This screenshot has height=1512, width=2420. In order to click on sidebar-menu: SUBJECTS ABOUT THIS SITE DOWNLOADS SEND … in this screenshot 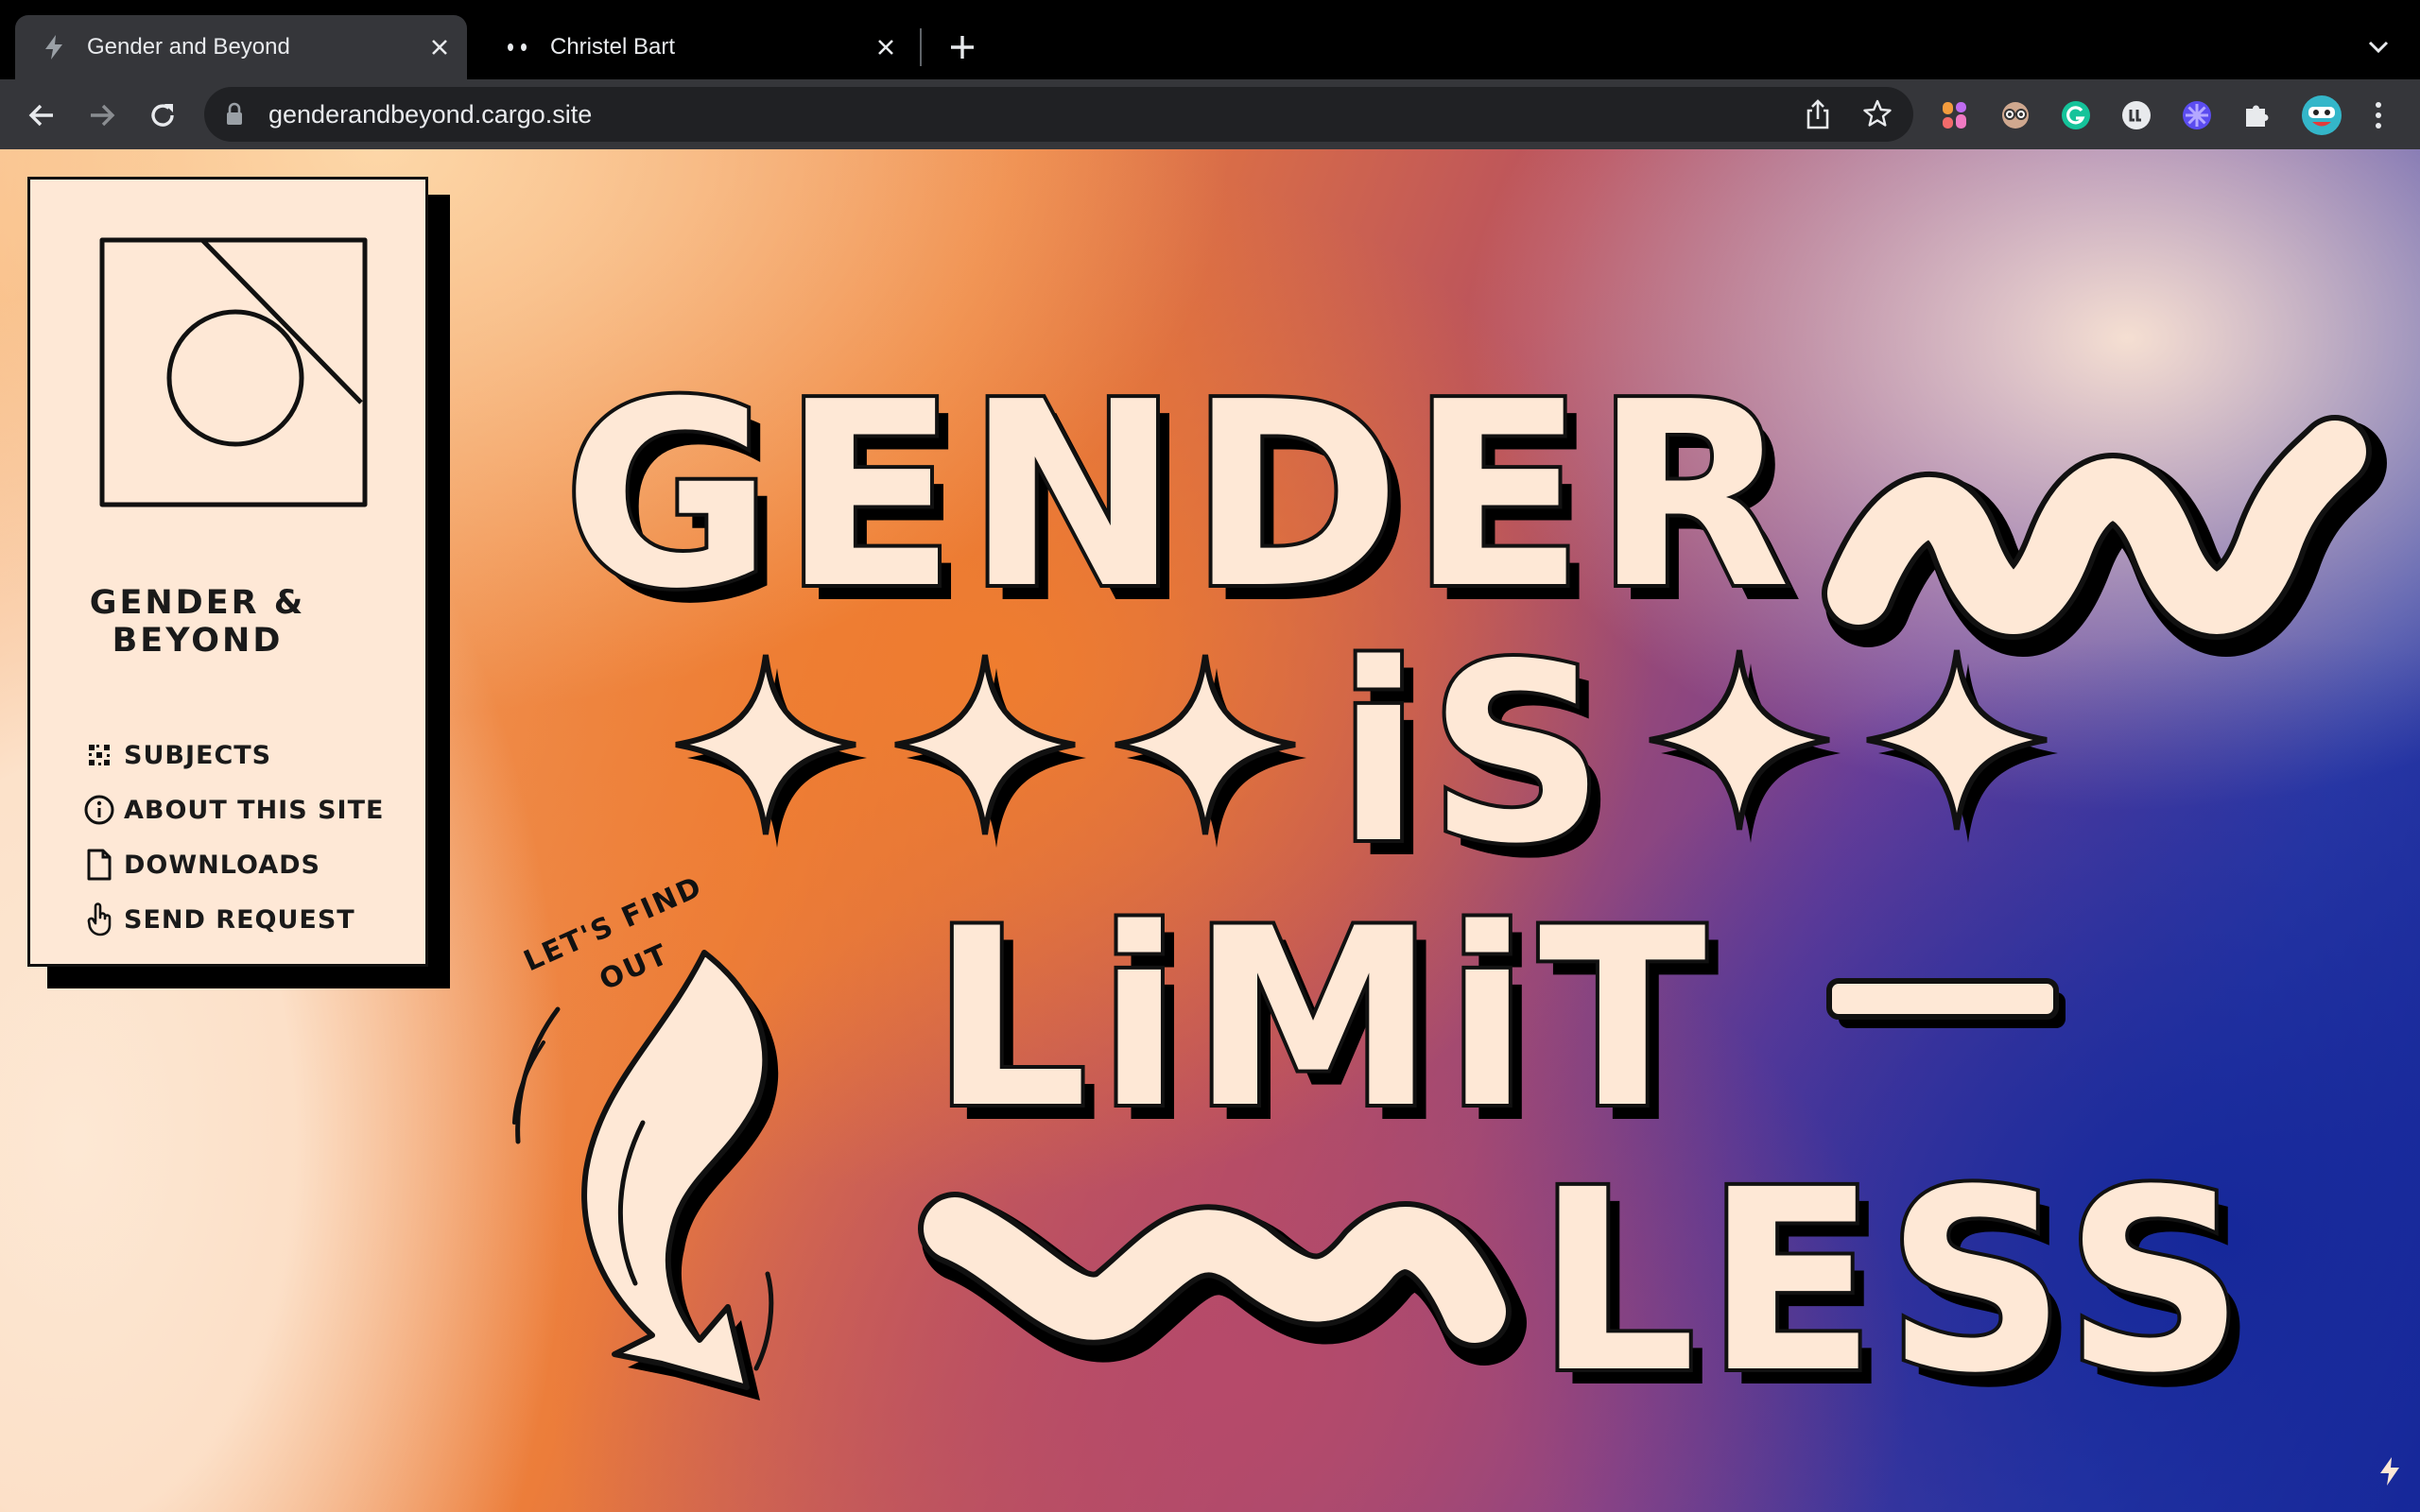, I will do `click(233, 837)`.